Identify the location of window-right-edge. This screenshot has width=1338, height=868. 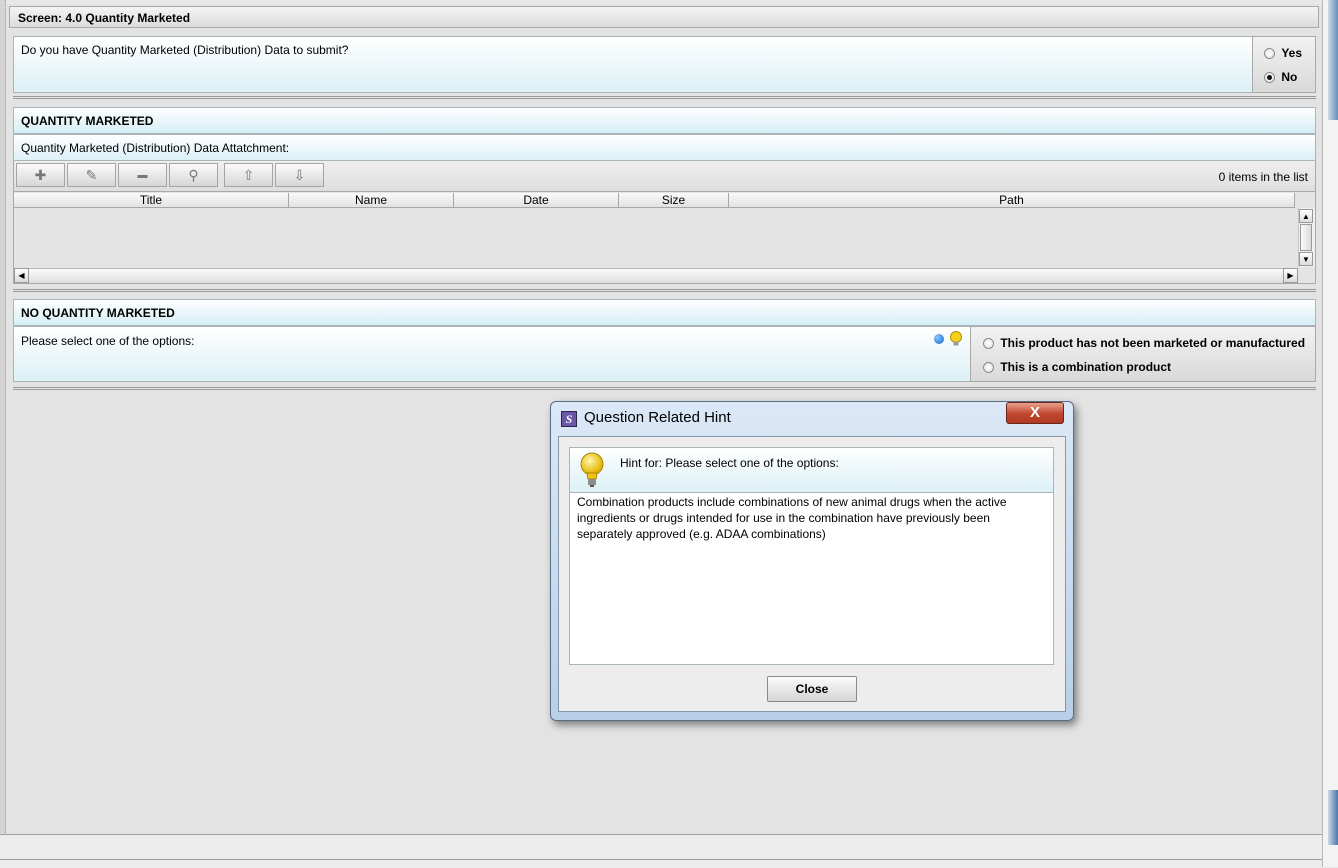
(1330, 433).